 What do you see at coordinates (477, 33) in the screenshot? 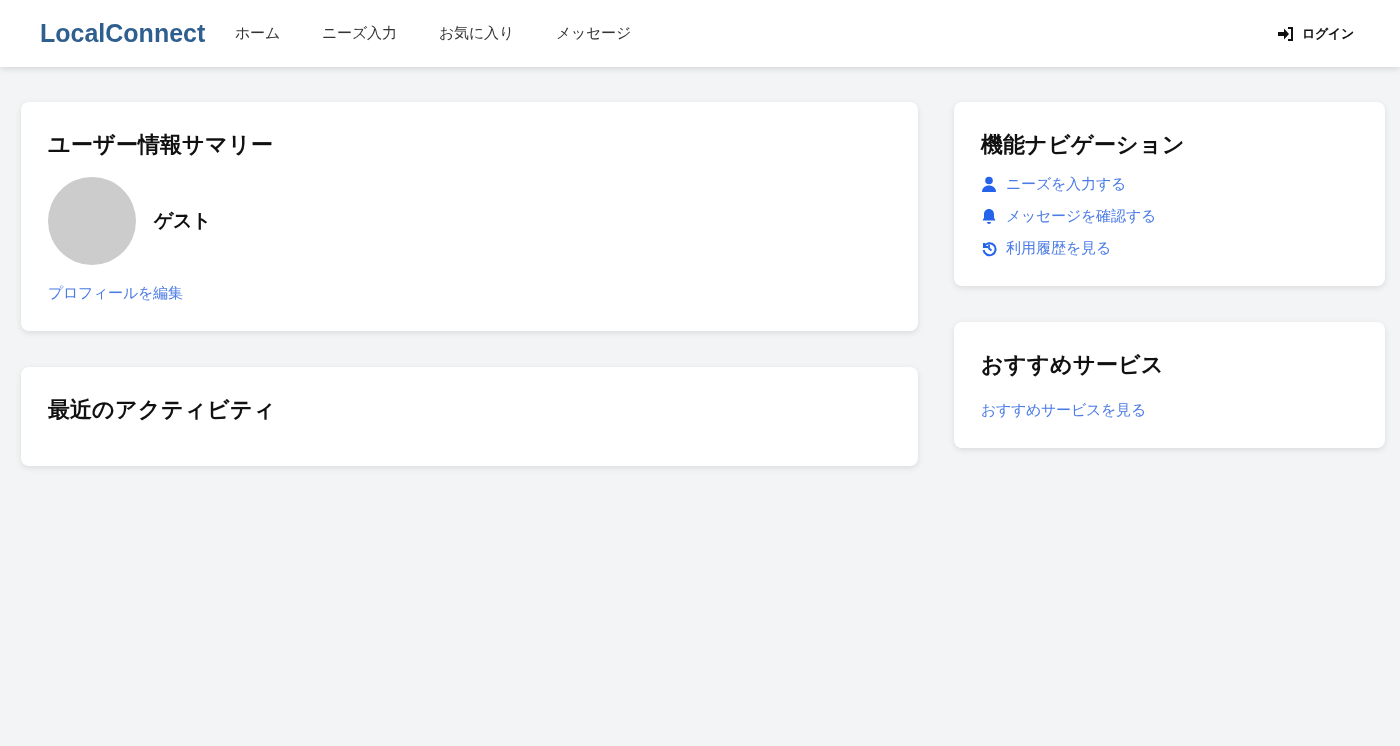
I see `nav-link: お気に入り` at bounding box center [477, 33].